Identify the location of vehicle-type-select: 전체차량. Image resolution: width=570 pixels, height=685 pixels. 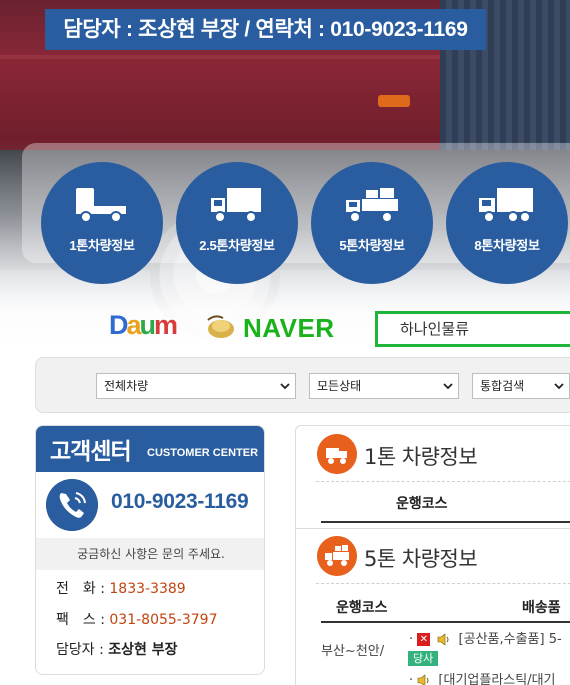
(196, 386).